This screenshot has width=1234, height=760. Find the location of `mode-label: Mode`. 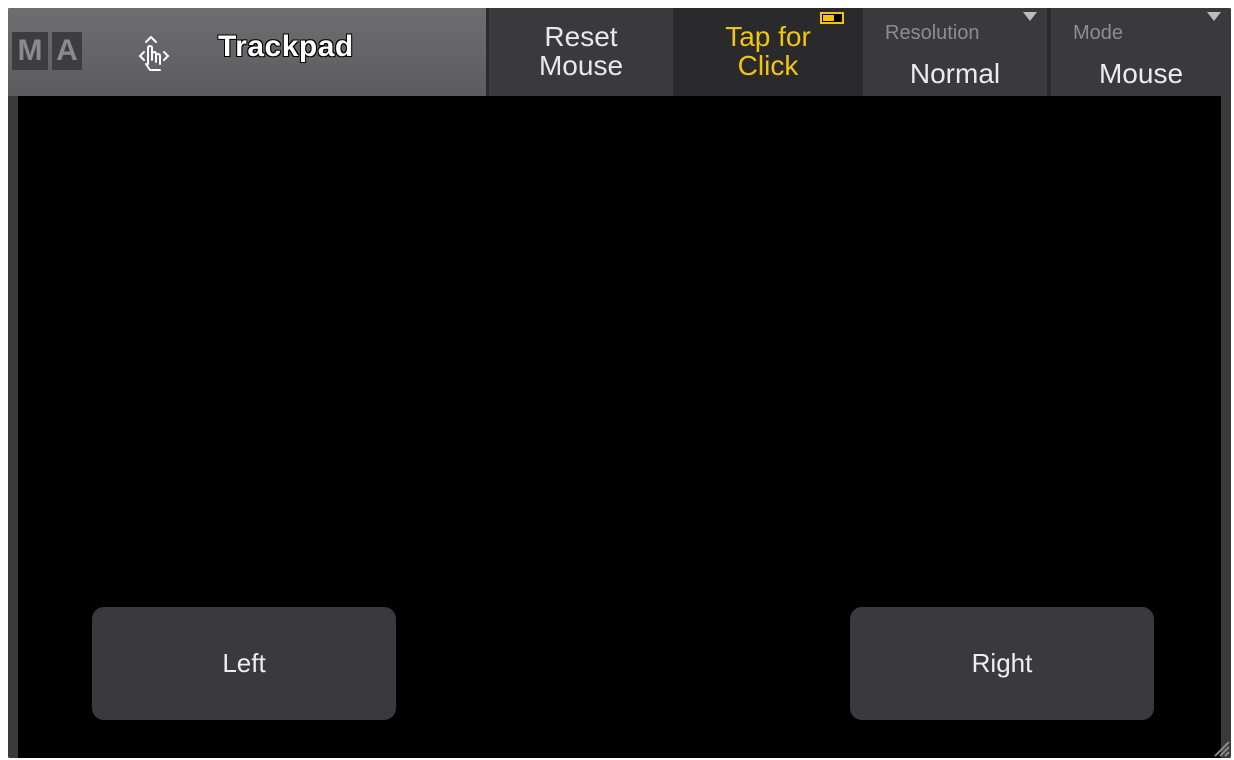

mode-label: Mode is located at coordinates (1098, 33).